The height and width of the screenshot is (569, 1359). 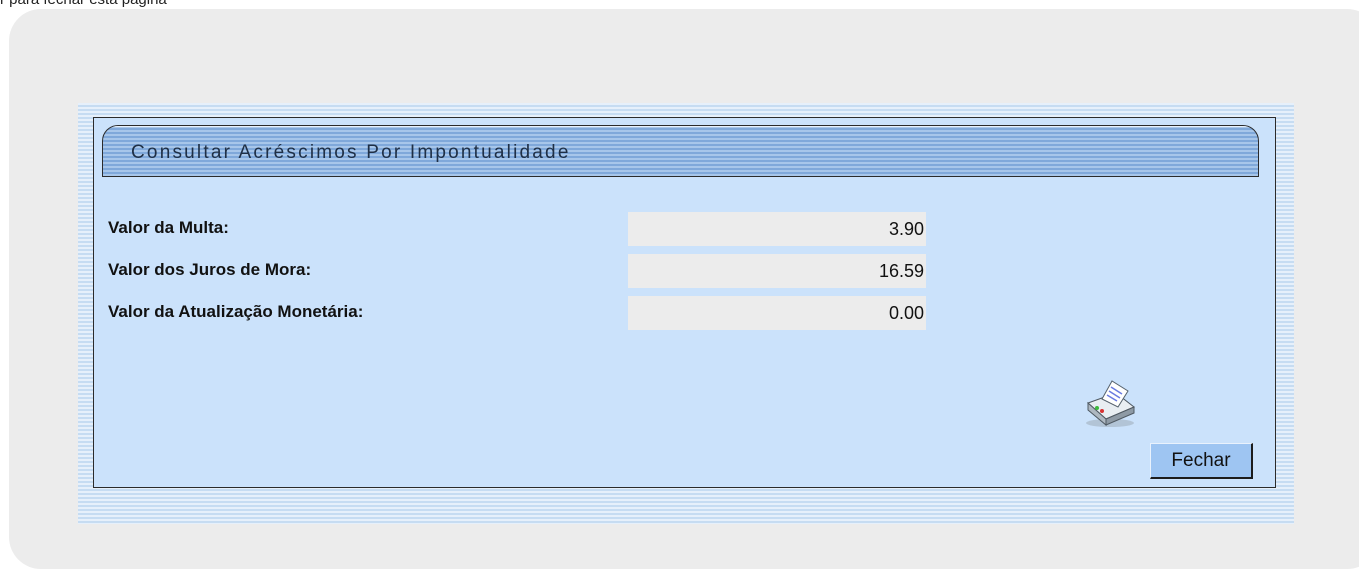 What do you see at coordinates (168, 227) in the screenshot?
I see `label-valor-multa: Valor da Multa:` at bounding box center [168, 227].